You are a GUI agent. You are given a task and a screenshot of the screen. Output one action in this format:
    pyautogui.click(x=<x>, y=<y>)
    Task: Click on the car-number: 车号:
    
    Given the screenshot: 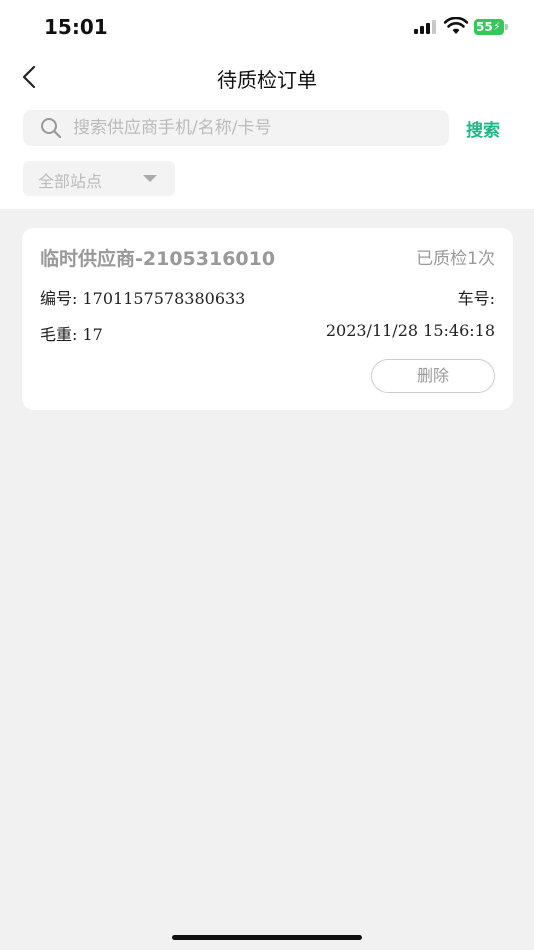 What is the action you would take?
    pyautogui.click(x=476, y=298)
    